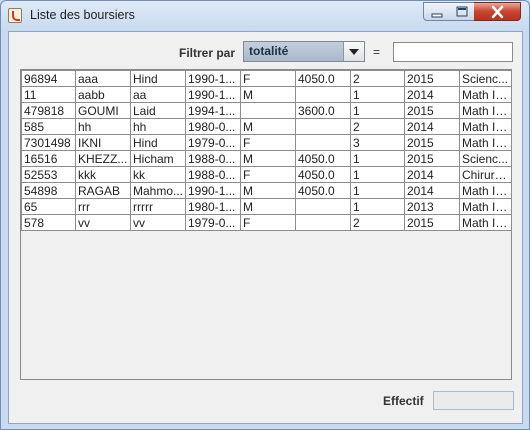  What do you see at coordinates (103, 78) in the screenshot?
I see `table-cell: aaa` at bounding box center [103, 78].